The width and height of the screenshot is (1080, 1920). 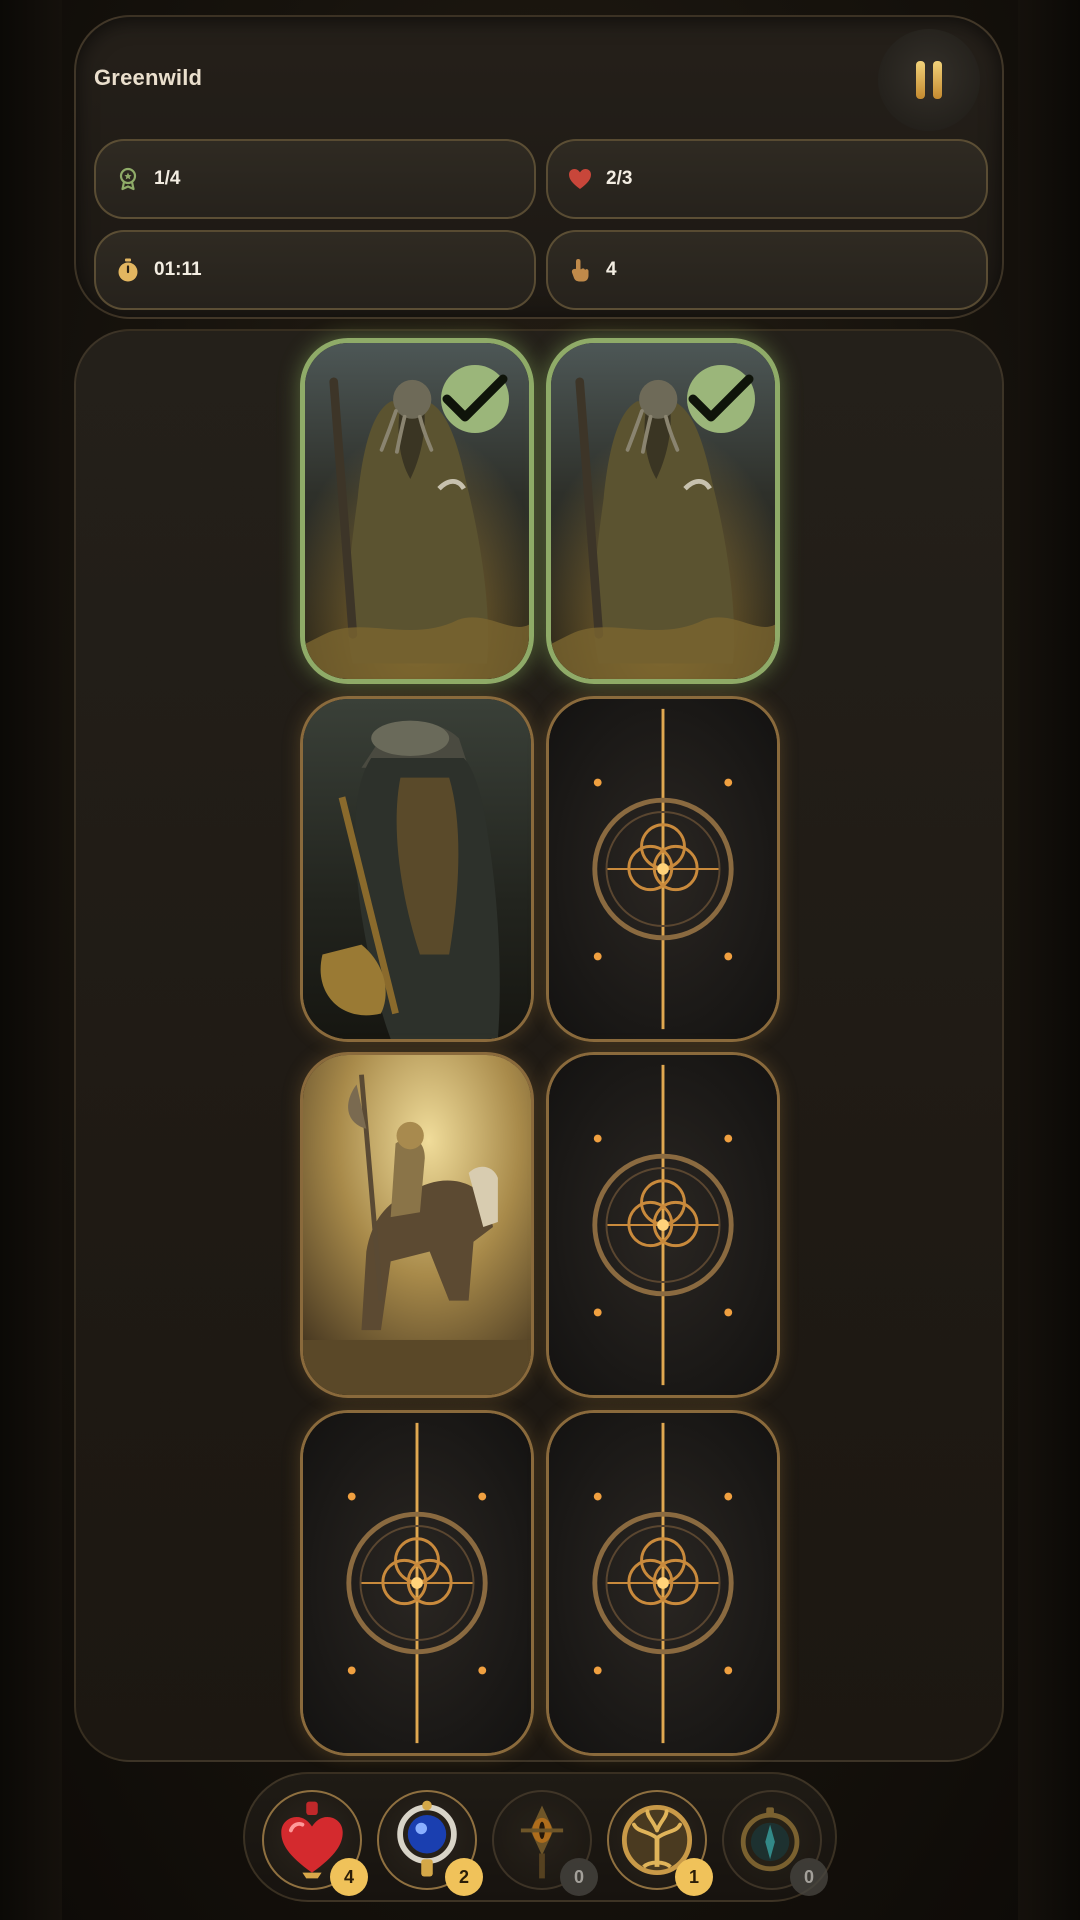 What do you see at coordinates (767, 270) in the screenshot?
I see `moves-stat: 4` at bounding box center [767, 270].